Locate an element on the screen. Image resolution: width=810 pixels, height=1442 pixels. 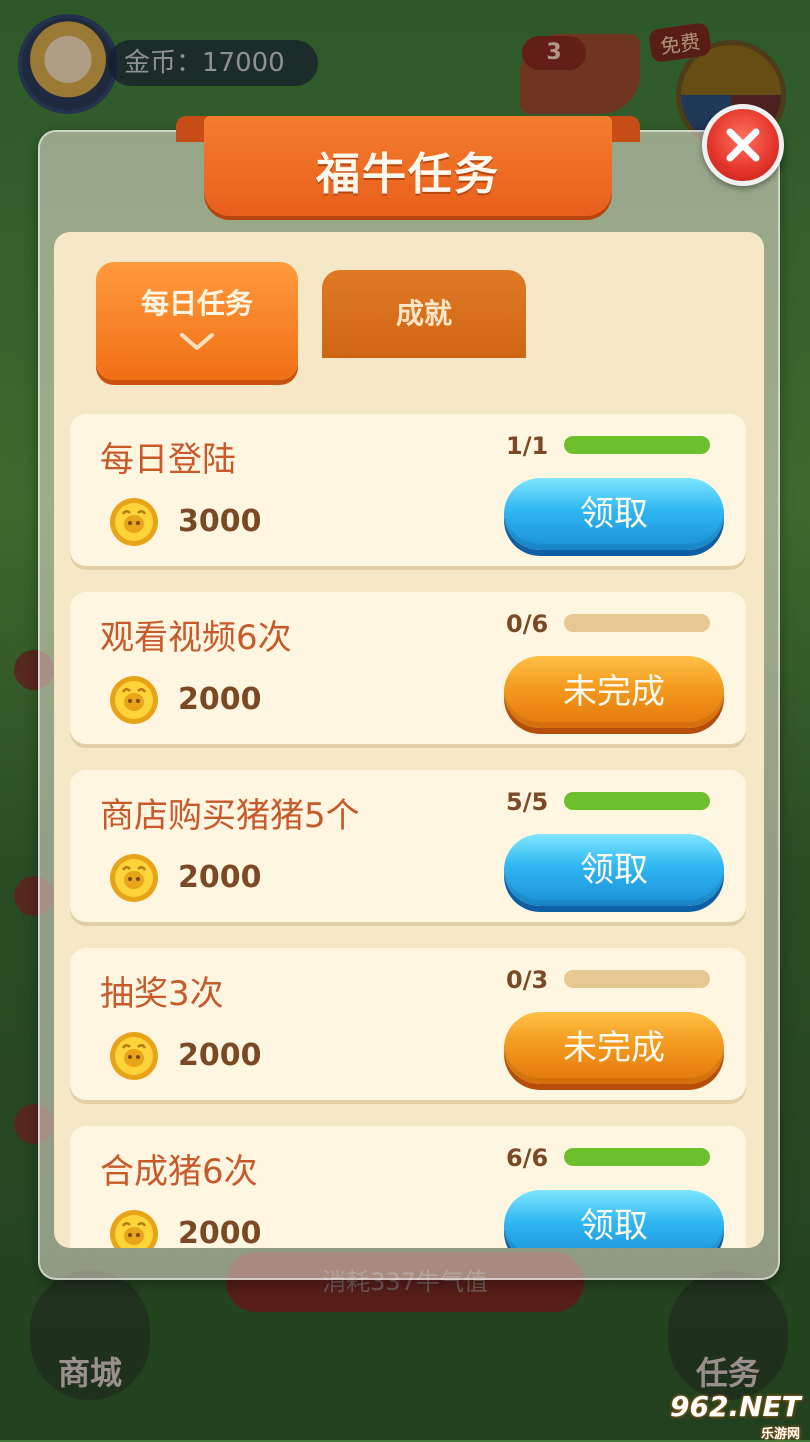
chevron-down-icon is located at coordinates (197, 341).